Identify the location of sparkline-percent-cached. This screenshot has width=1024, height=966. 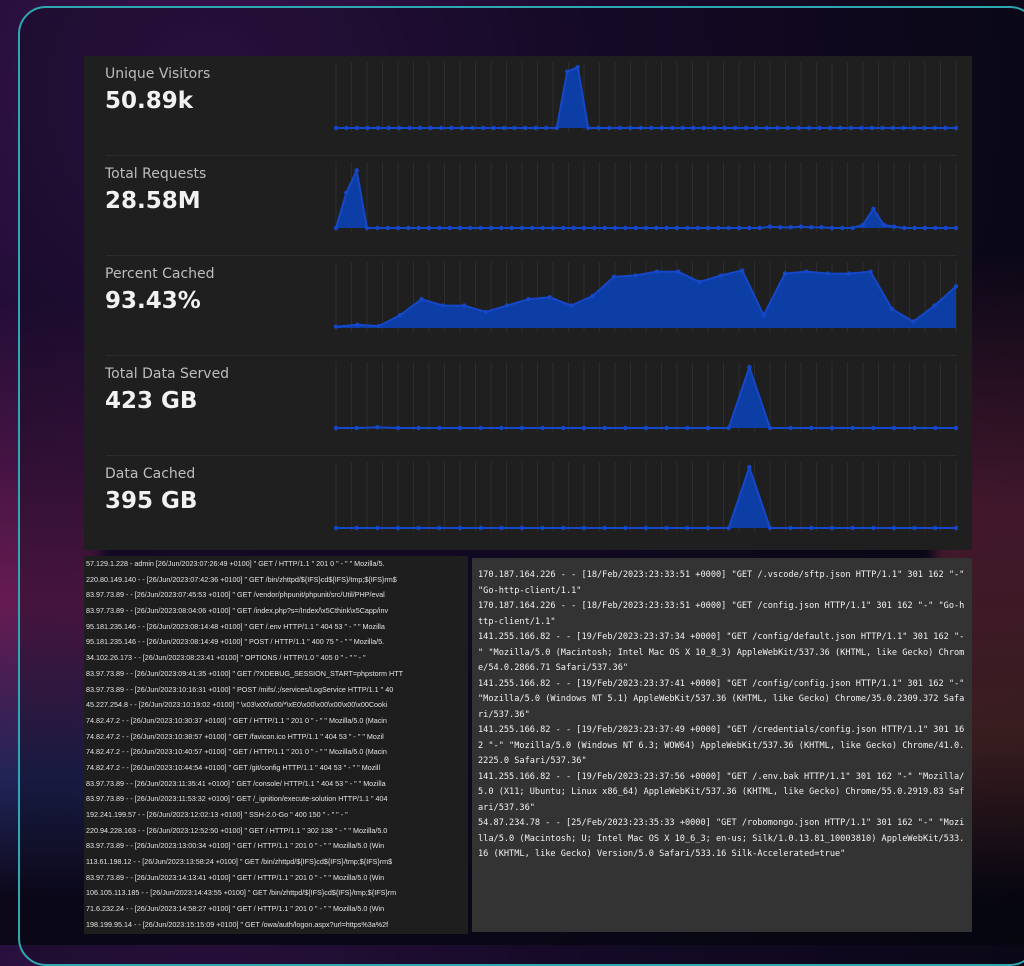
(646, 297).